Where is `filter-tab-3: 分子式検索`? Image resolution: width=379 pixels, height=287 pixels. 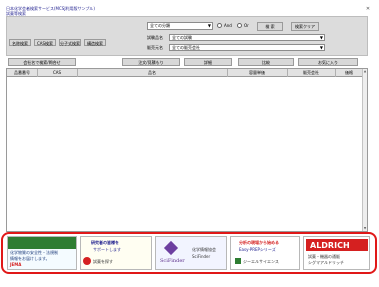 filter-tab-3: 分子式検索 is located at coordinates (70, 42).